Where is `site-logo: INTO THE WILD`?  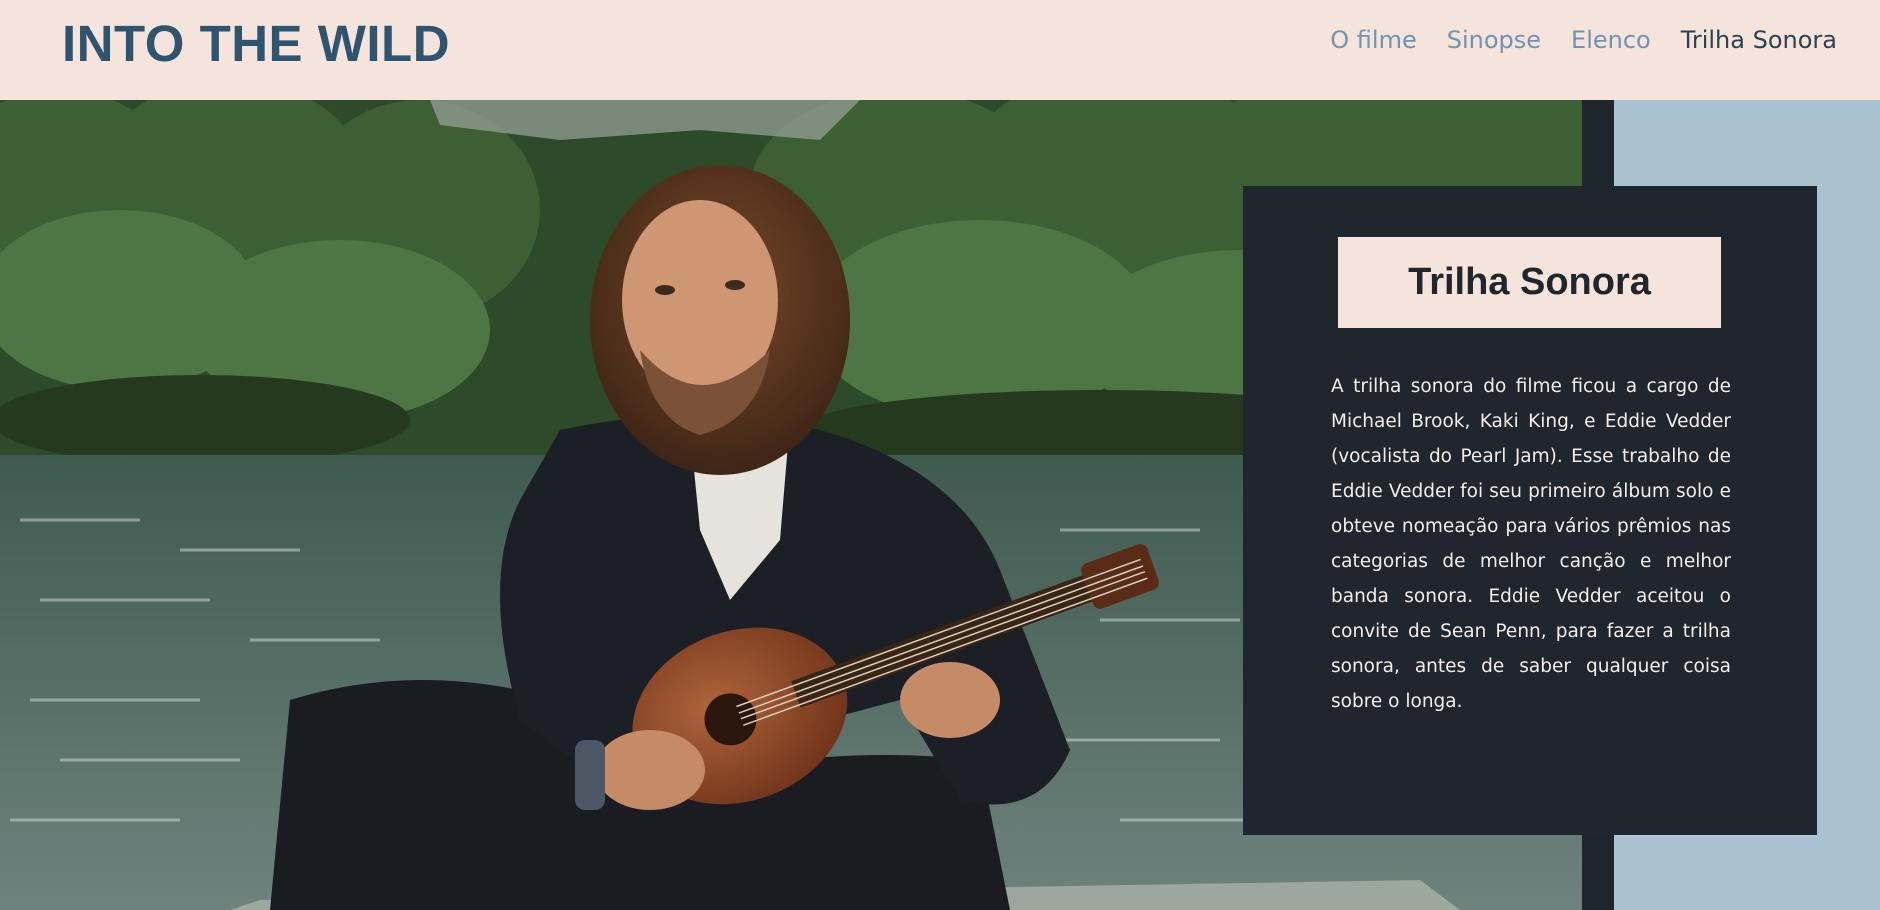 site-logo: INTO THE WILD is located at coordinates (256, 44).